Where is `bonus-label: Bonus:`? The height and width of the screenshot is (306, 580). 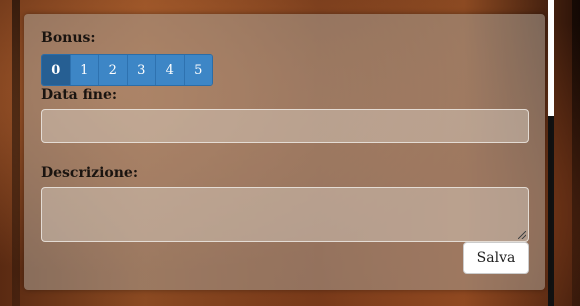
bonus-label: Bonus: is located at coordinates (68, 38).